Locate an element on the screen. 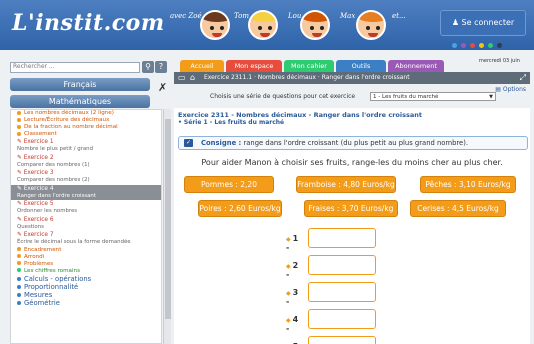 The width and height of the screenshot is (534, 344). tree-item: Classement is located at coordinates (86, 134).